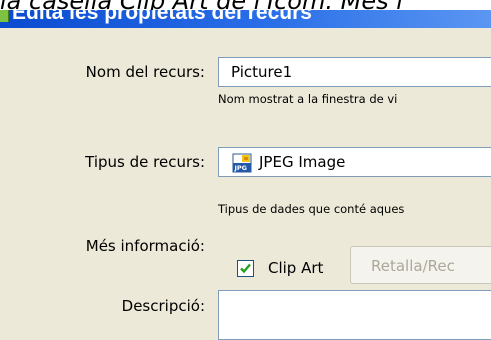 The width and height of the screenshot is (491, 340). What do you see at coordinates (302, 162) in the screenshot?
I see `resource-type-value: JPEG Image` at bounding box center [302, 162].